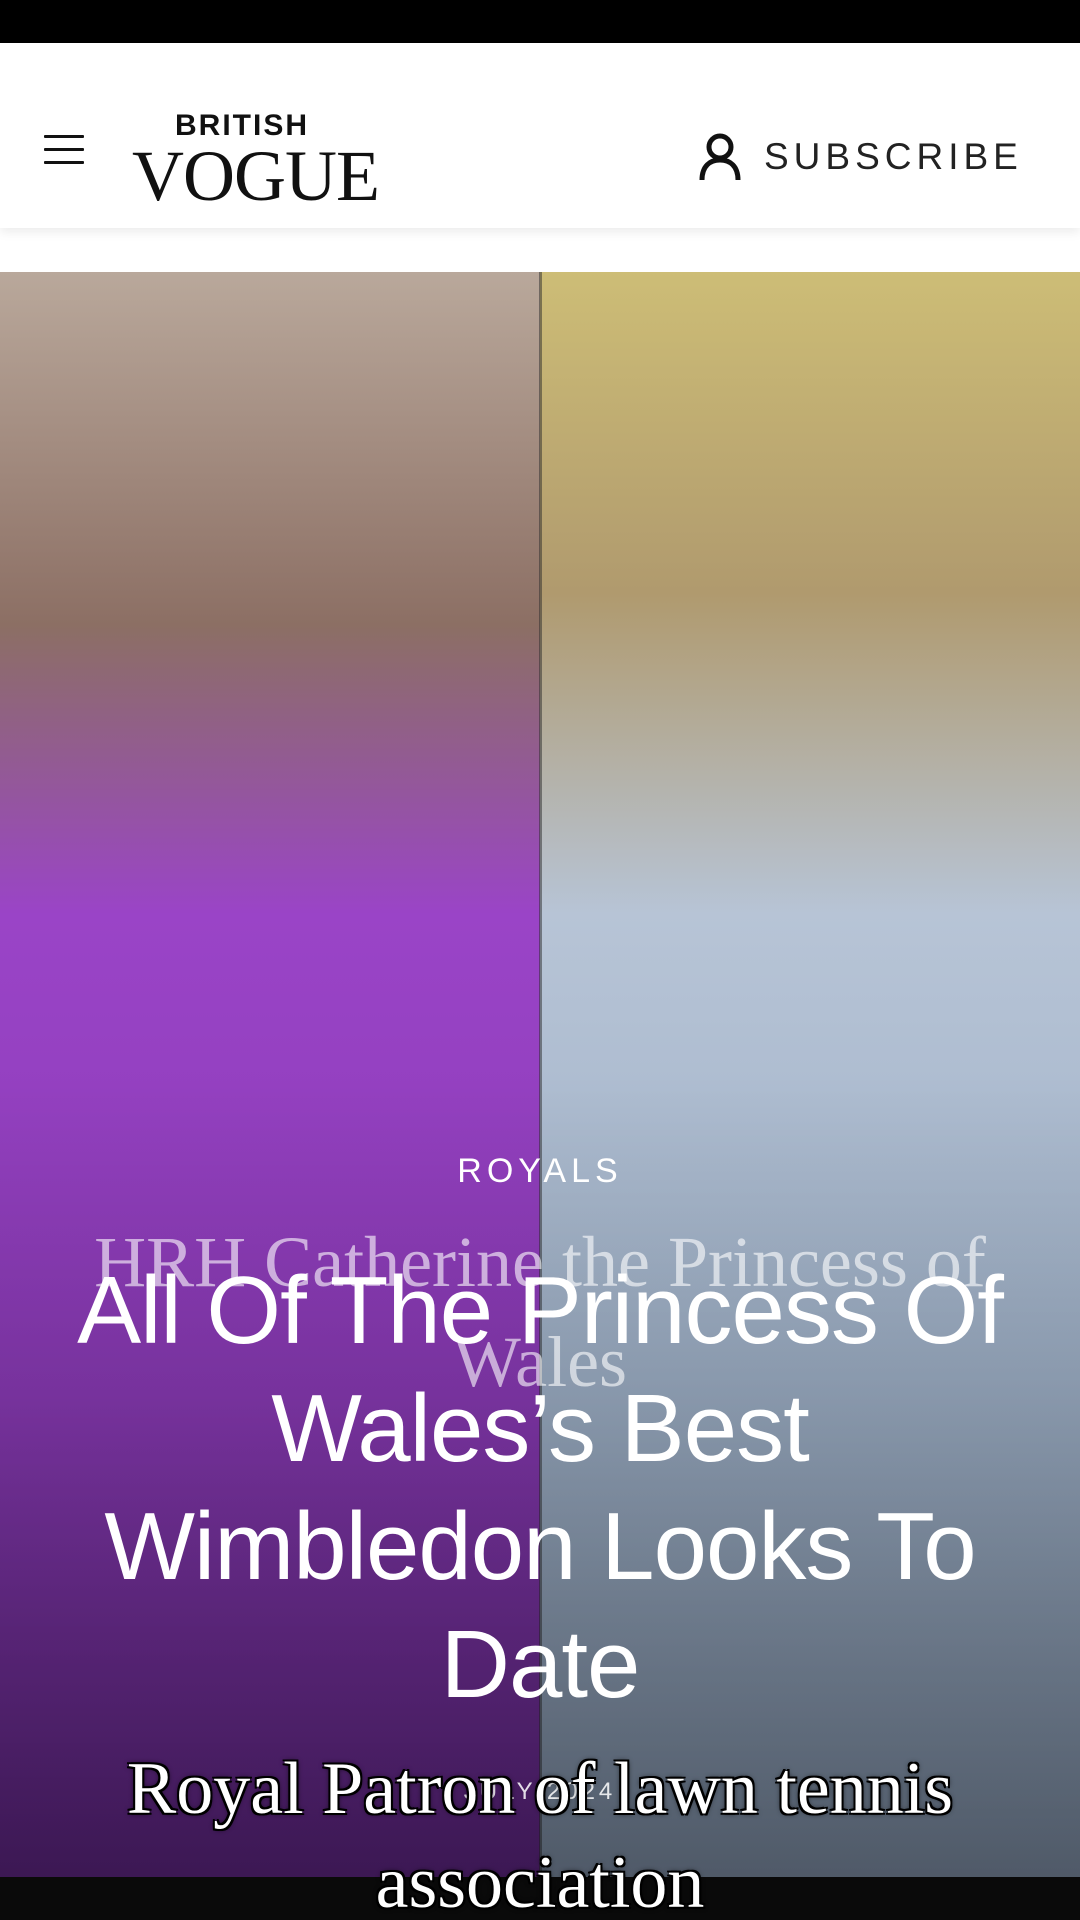 This screenshot has width=1080, height=1920. What do you see at coordinates (540, 1171) in the screenshot?
I see `article-category: ROYALS` at bounding box center [540, 1171].